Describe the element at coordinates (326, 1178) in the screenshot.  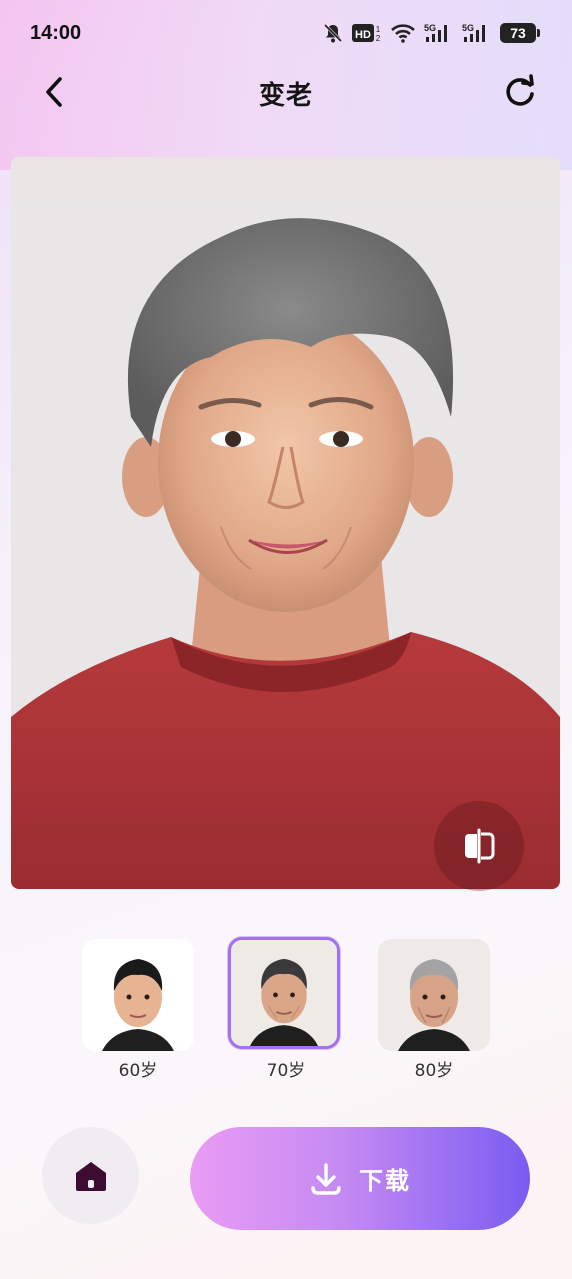
I see `download-icon` at that location.